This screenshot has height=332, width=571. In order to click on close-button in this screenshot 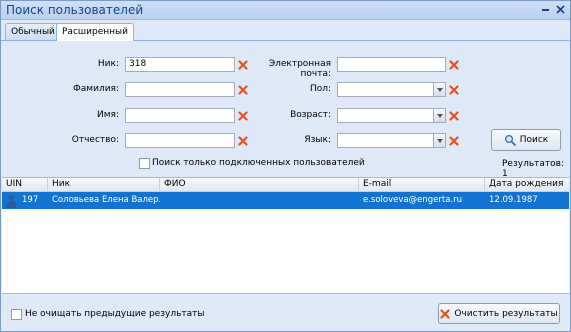, I will do `click(560, 9)`.